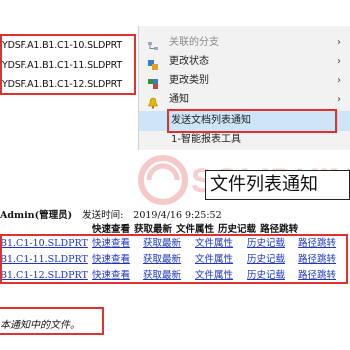 This screenshot has height=350, width=350. What do you see at coordinates (244, 62) in the screenshot?
I see `menu-item-change-state: 更改状态 ›` at bounding box center [244, 62].